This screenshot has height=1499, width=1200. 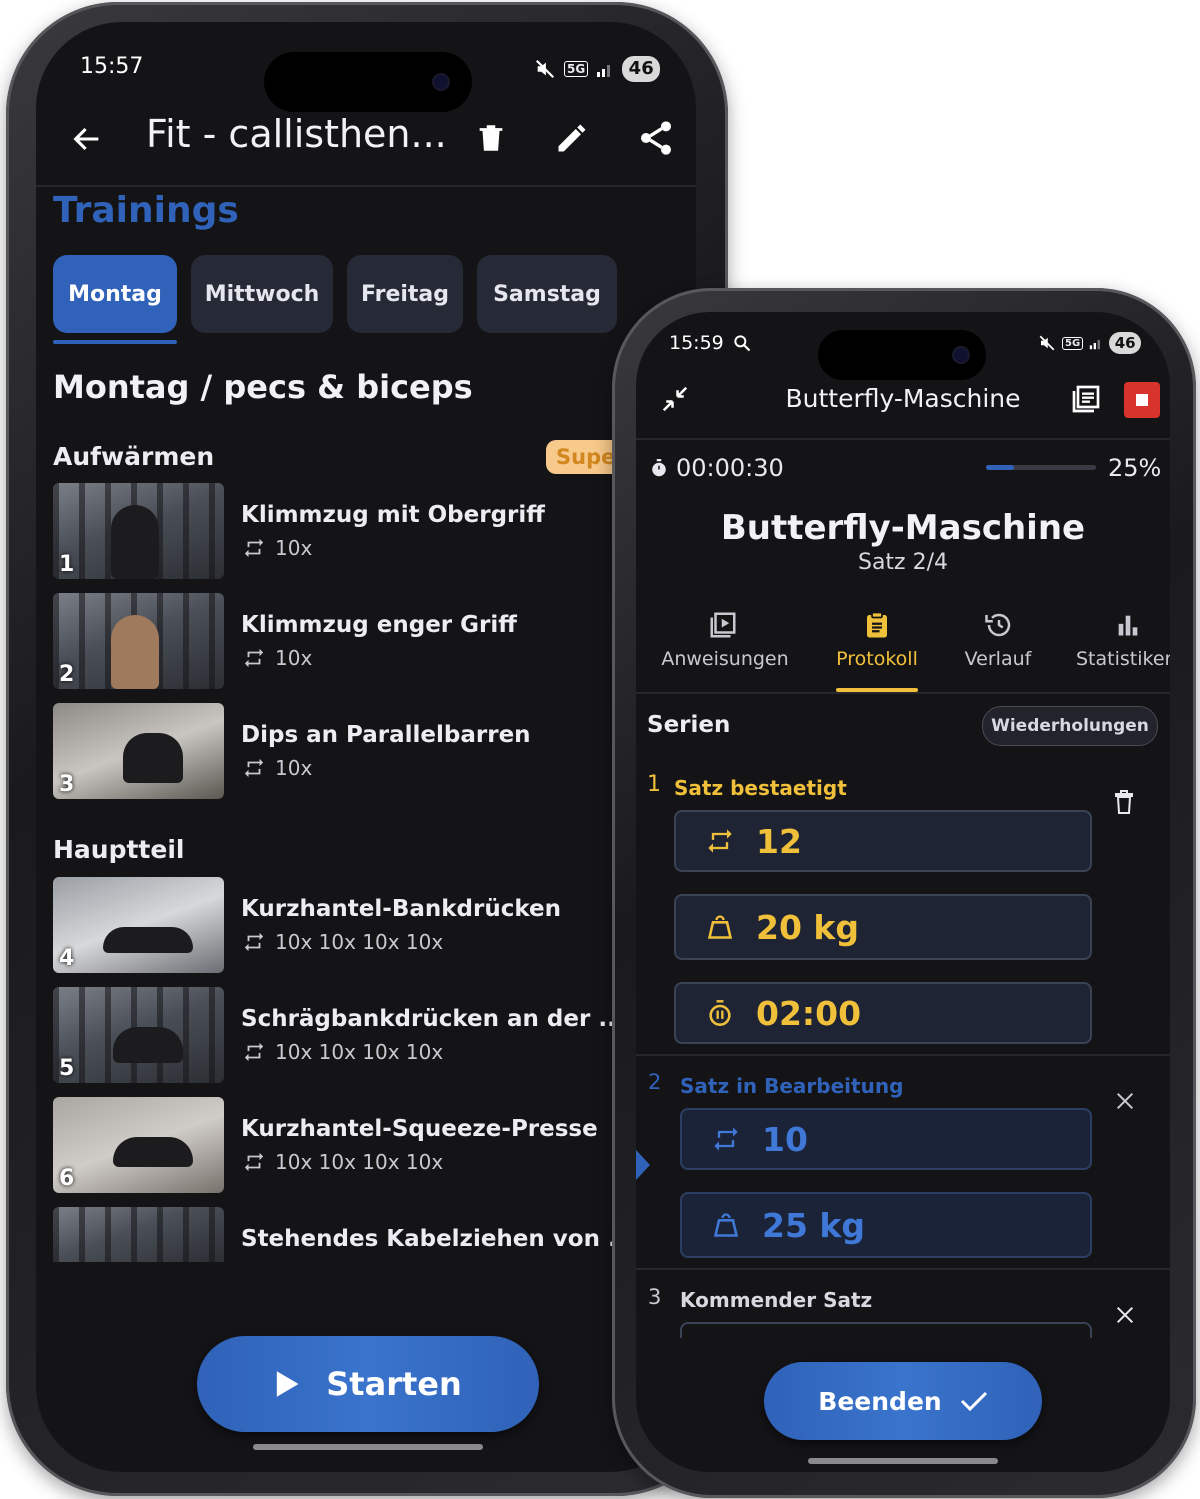 What do you see at coordinates (134, 456) in the screenshot?
I see `group-label-warmup: Aufwärmen` at bounding box center [134, 456].